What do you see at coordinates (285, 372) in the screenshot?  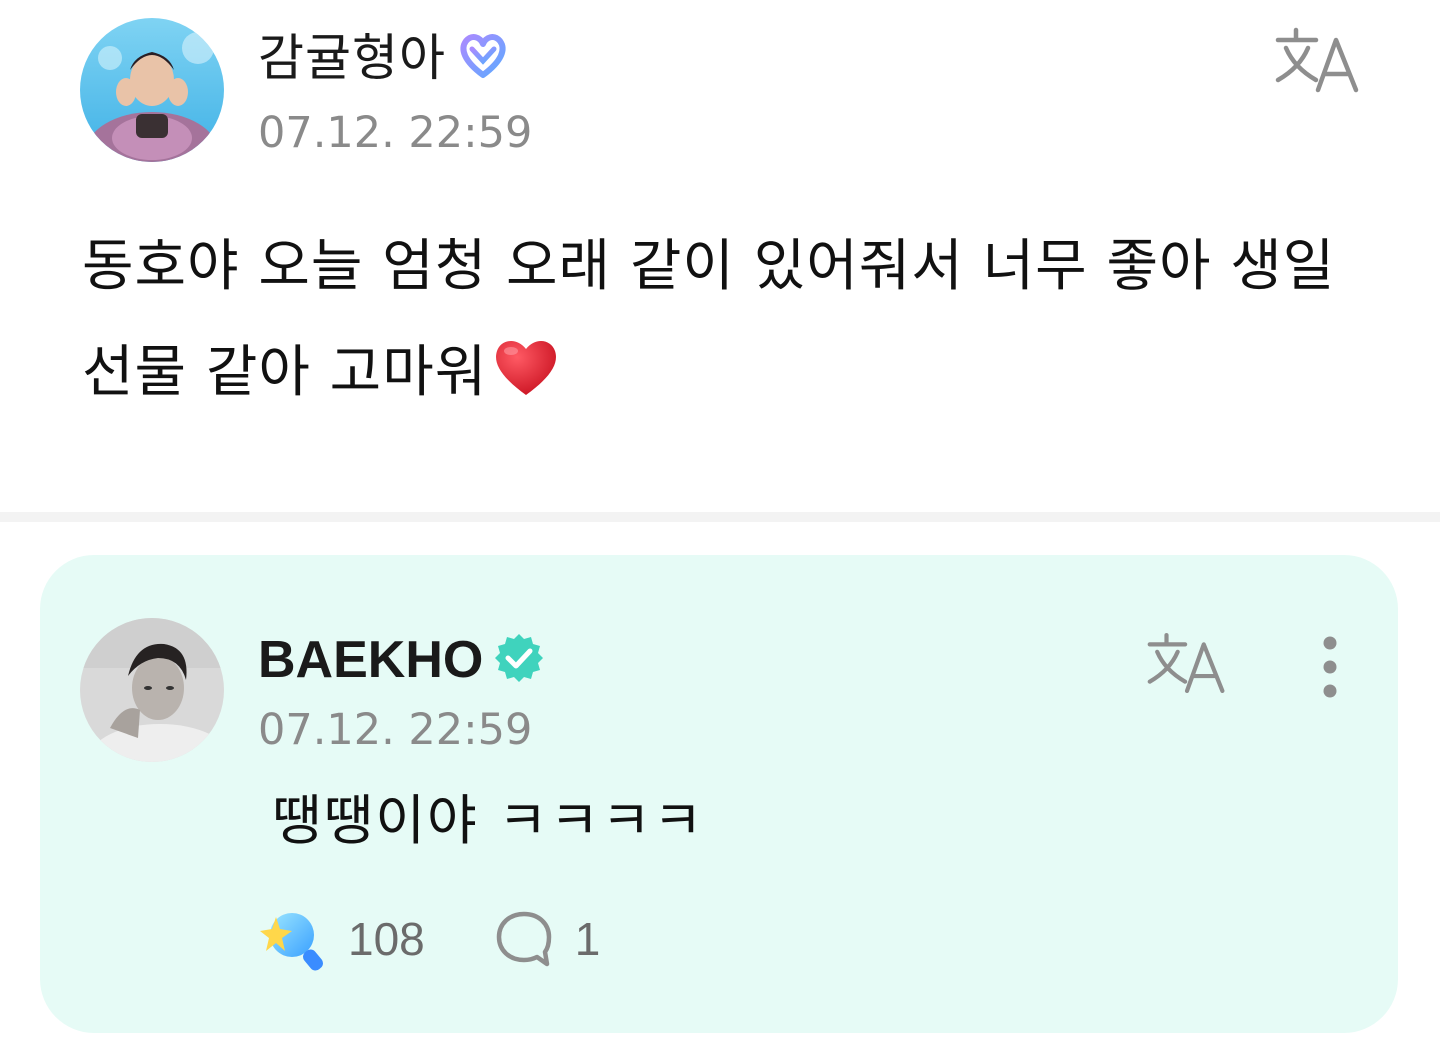 I see `fan-post-text-segment: 선물 같아 고마워` at bounding box center [285, 372].